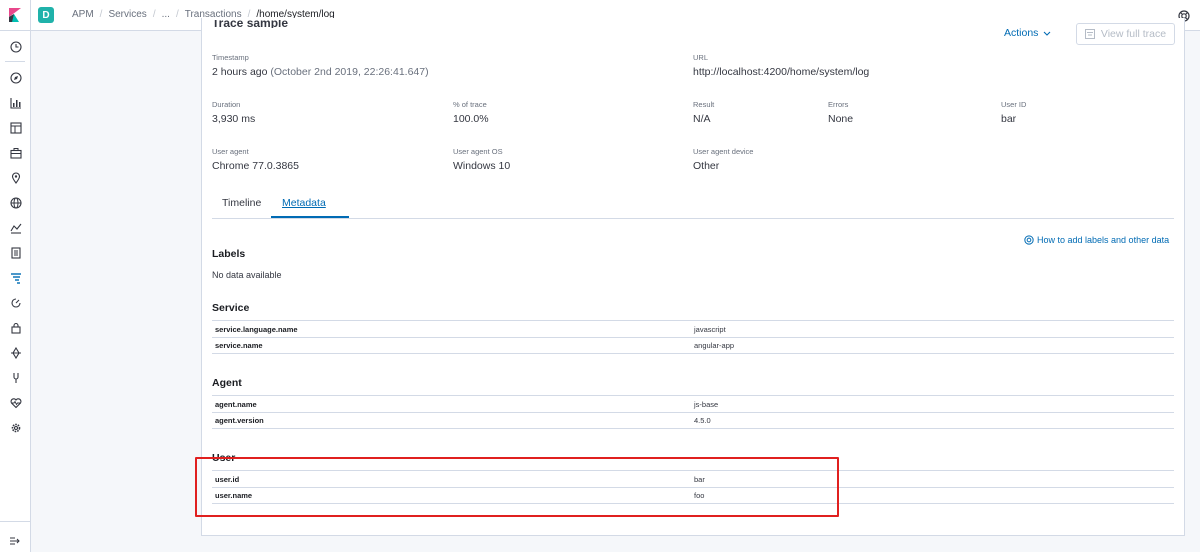 This screenshot has width=1200, height=552. What do you see at coordinates (256, 329) in the screenshot?
I see `table-key: service.language.name` at bounding box center [256, 329].